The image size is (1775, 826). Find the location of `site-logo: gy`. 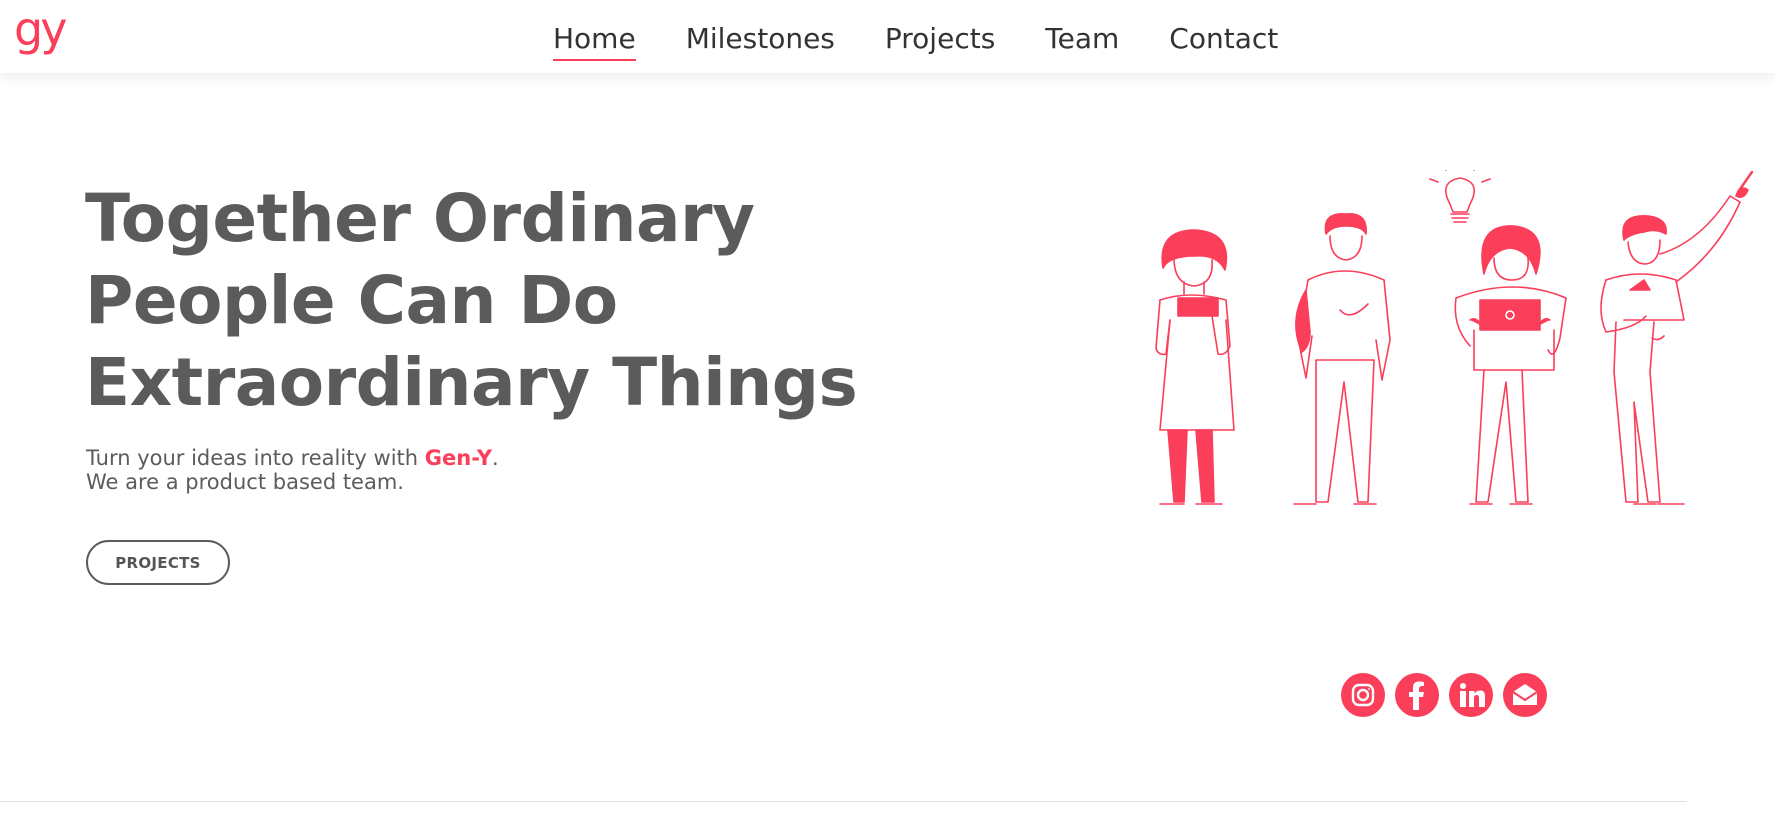

site-logo: gy is located at coordinates (40, 29).